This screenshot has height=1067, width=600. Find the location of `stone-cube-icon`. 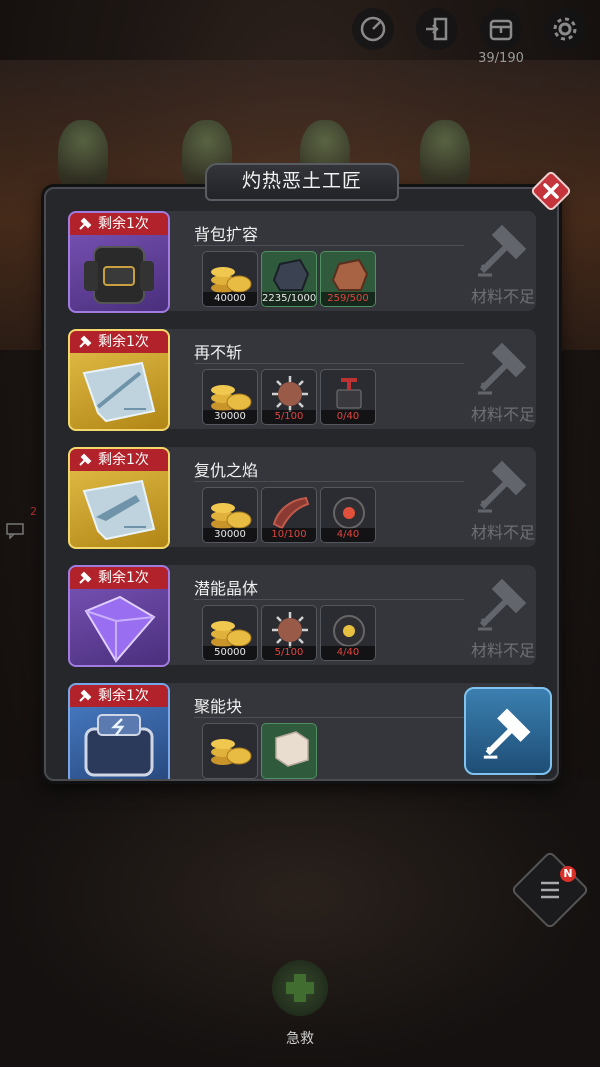

stone-cube-icon is located at coordinates (292, 749).